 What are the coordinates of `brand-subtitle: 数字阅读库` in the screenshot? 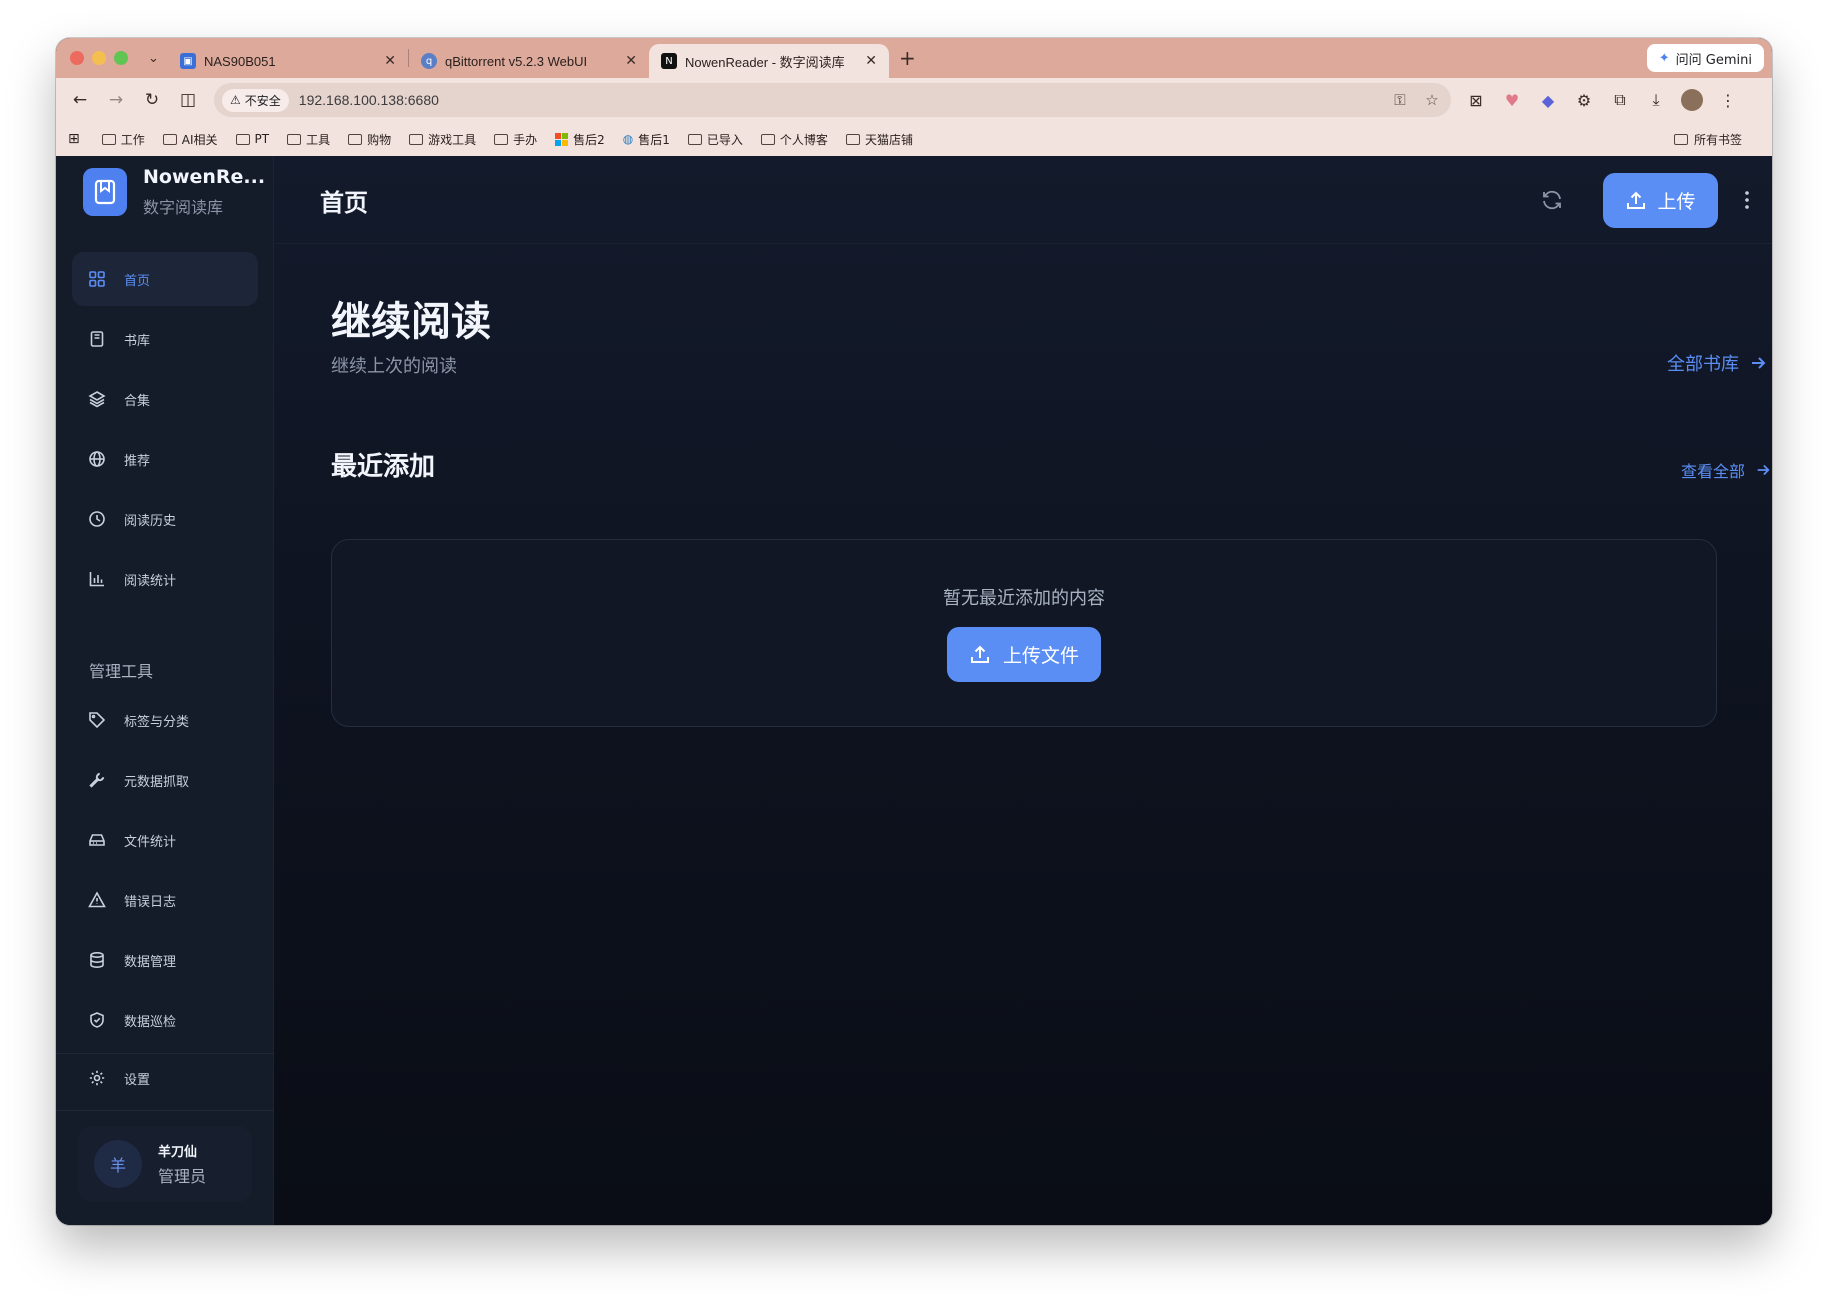 It's located at (183, 207).